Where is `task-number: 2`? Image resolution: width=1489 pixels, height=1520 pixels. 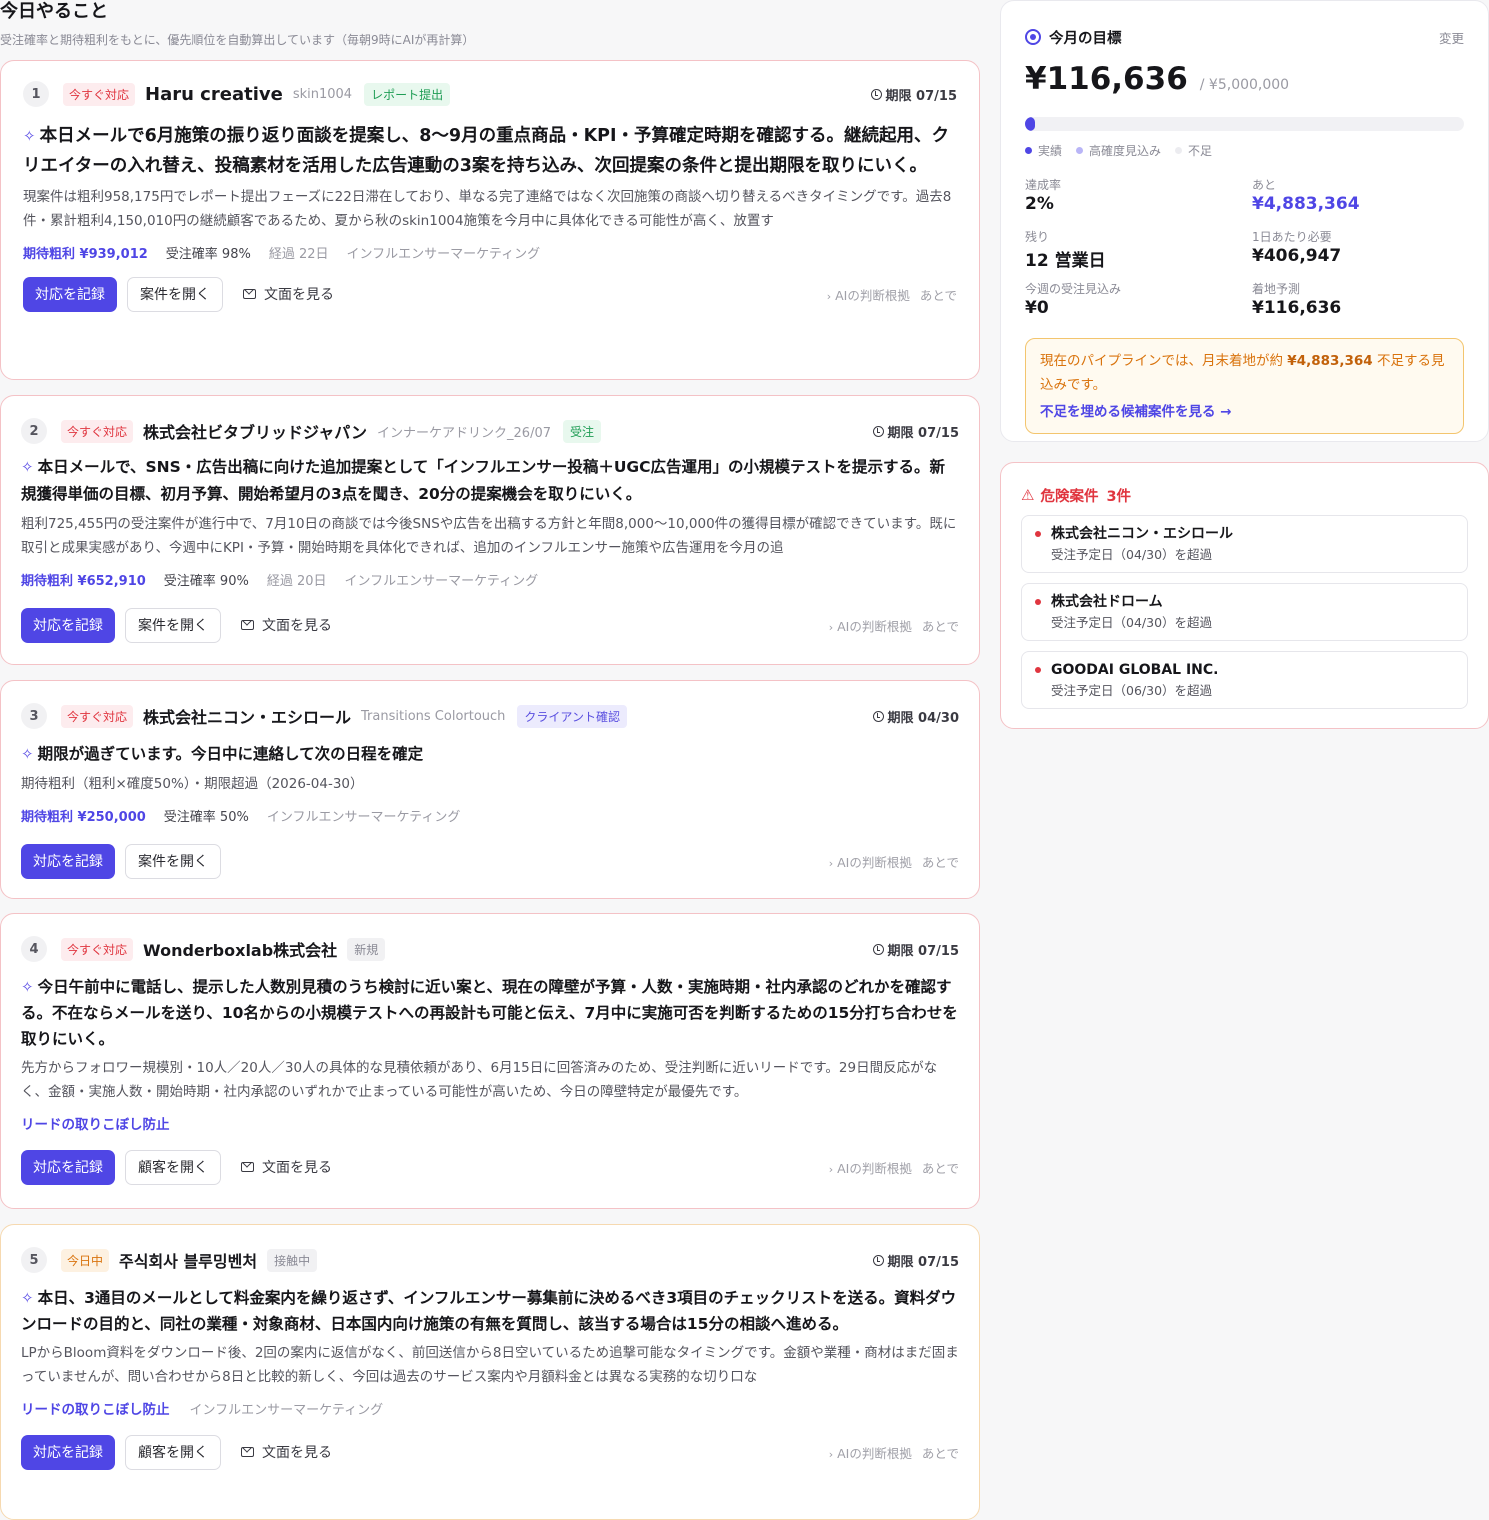 task-number: 2 is located at coordinates (34, 431).